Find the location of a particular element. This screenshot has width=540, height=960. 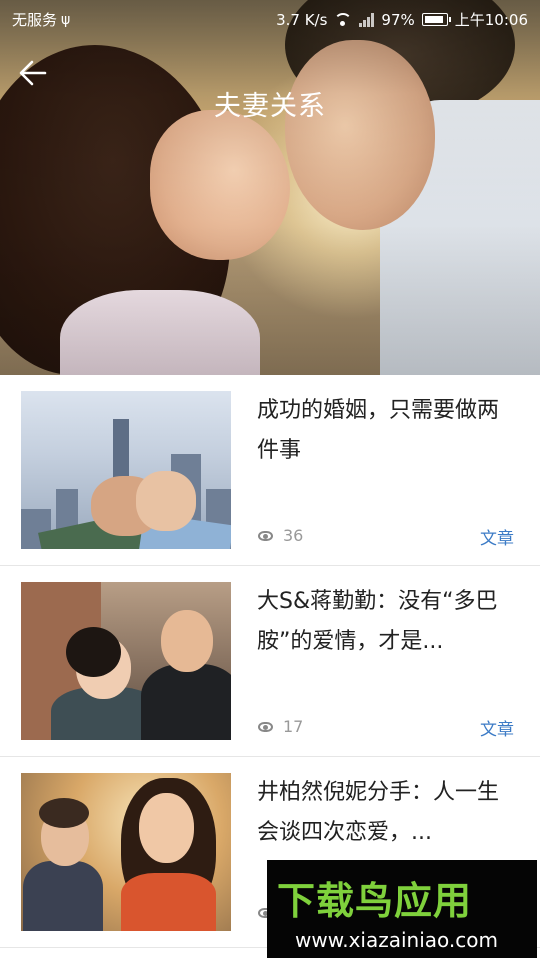

watermark-brand: 下载鸟应用 is located at coordinates (375, 901).